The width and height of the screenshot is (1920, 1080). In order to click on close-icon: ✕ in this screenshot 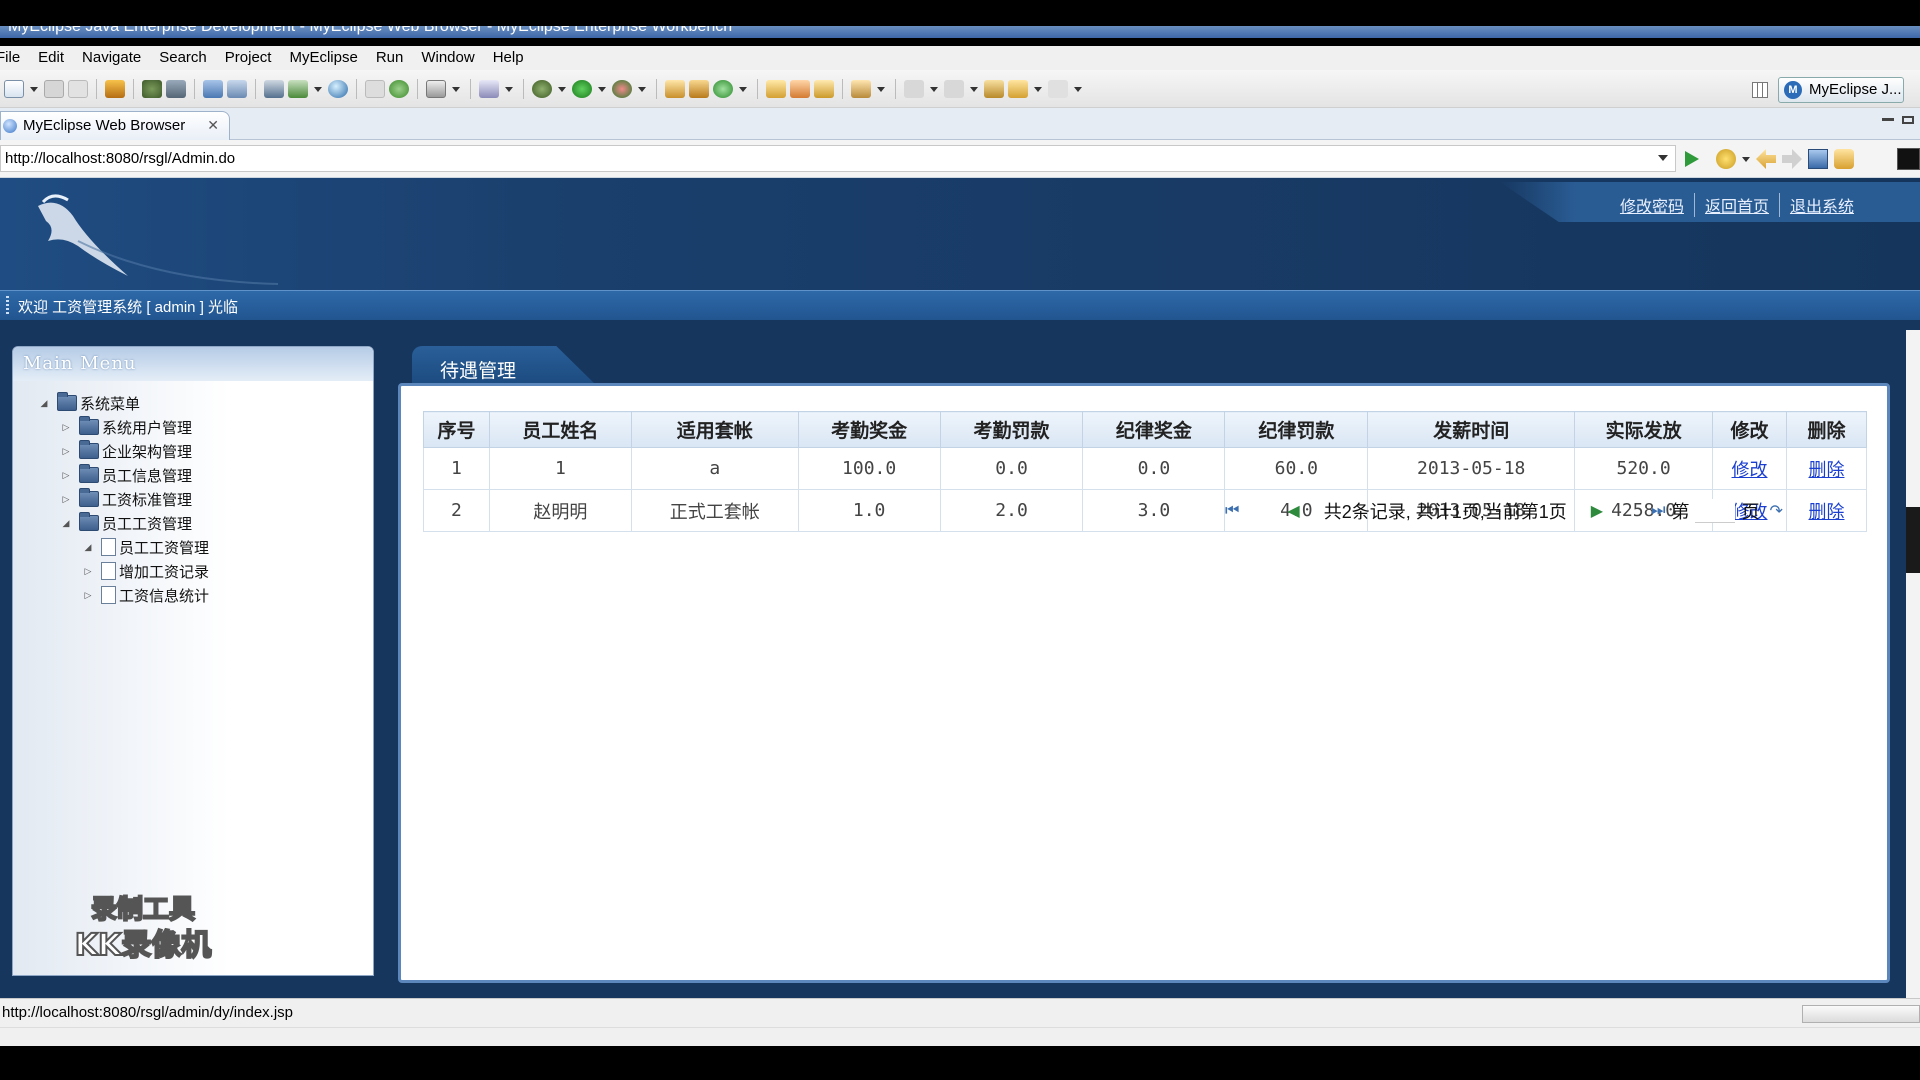, I will do `click(213, 125)`.